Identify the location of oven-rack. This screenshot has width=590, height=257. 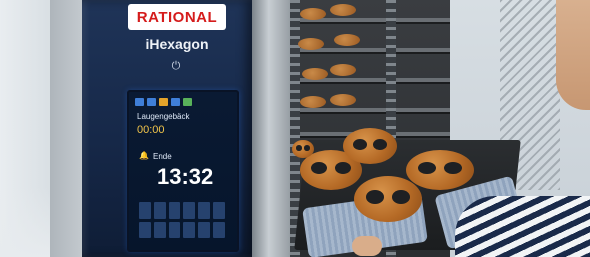
(370, 110).